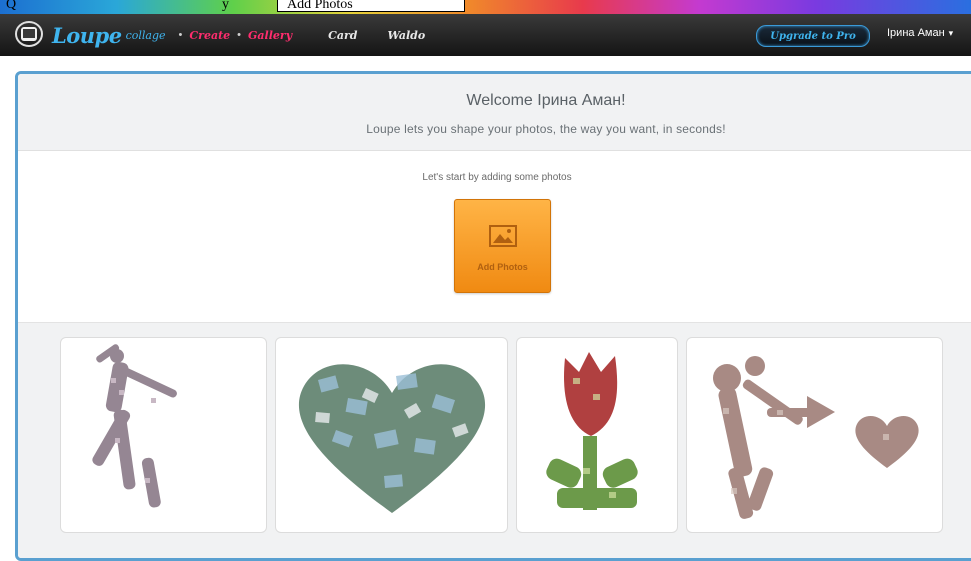 The image size is (971, 561). Describe the element at coordinates (813, 36) in the screenshot. I see `upgrade-to-pro-button: Upgrade to Pro` at that location.